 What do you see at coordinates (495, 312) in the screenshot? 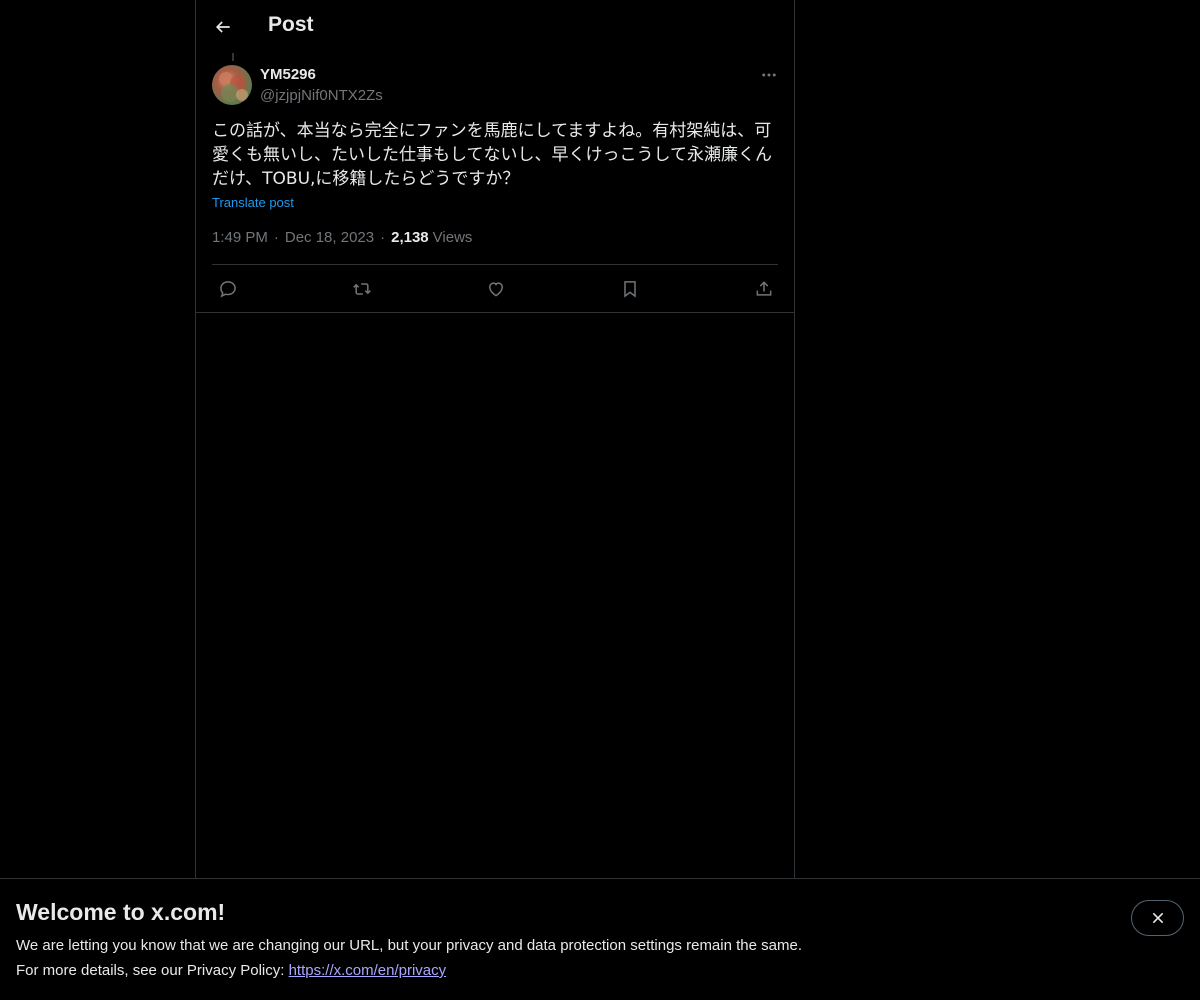
I see `post-bottom-border` at bounding box center [495, 312].